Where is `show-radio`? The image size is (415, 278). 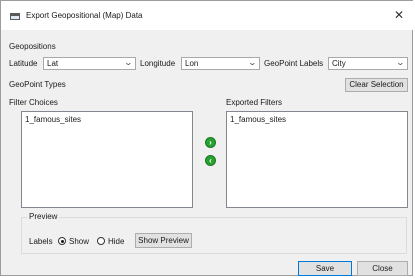
show-radio is located at coordinates (62, 241).